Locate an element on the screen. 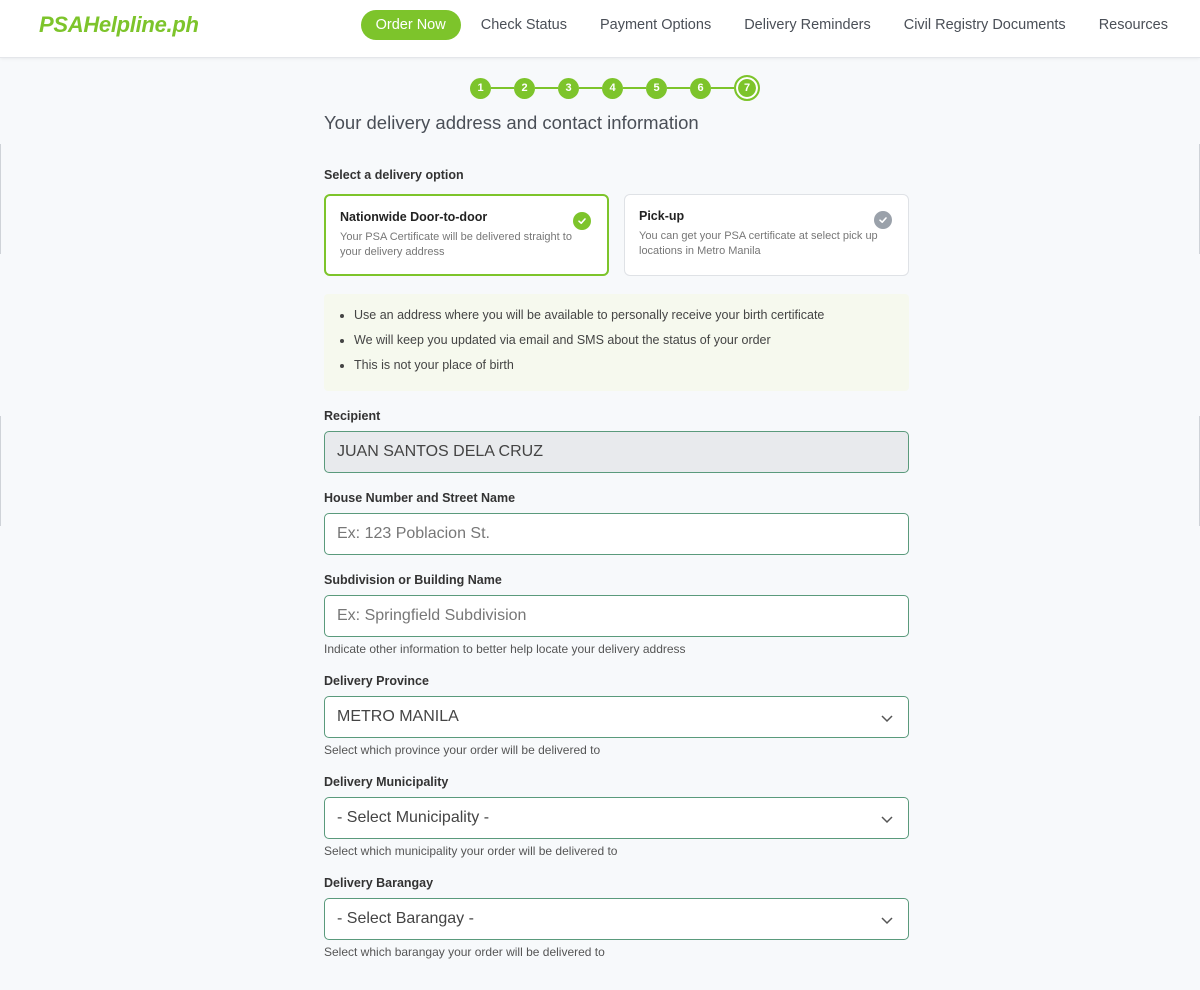 The height and width of the screenshot is (990, 1200). barangay-select: - Select Barangay - is located at coordinates (616, 919).